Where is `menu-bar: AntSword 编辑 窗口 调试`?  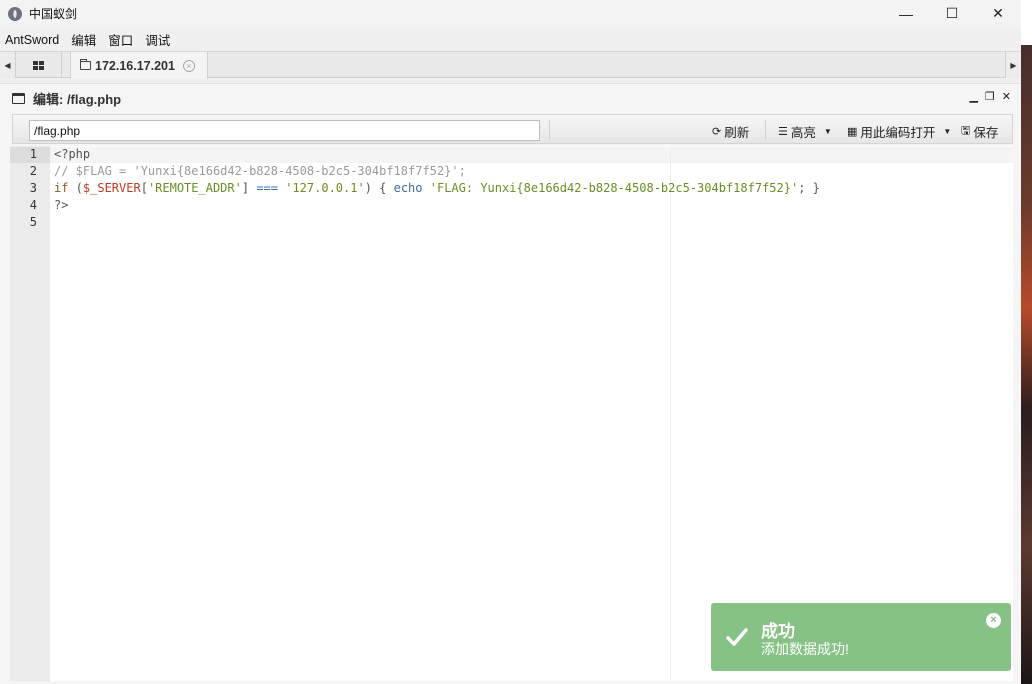
menu-bar: AntSword 编辑 窗口 调试 is located at coordinates (510, 39).